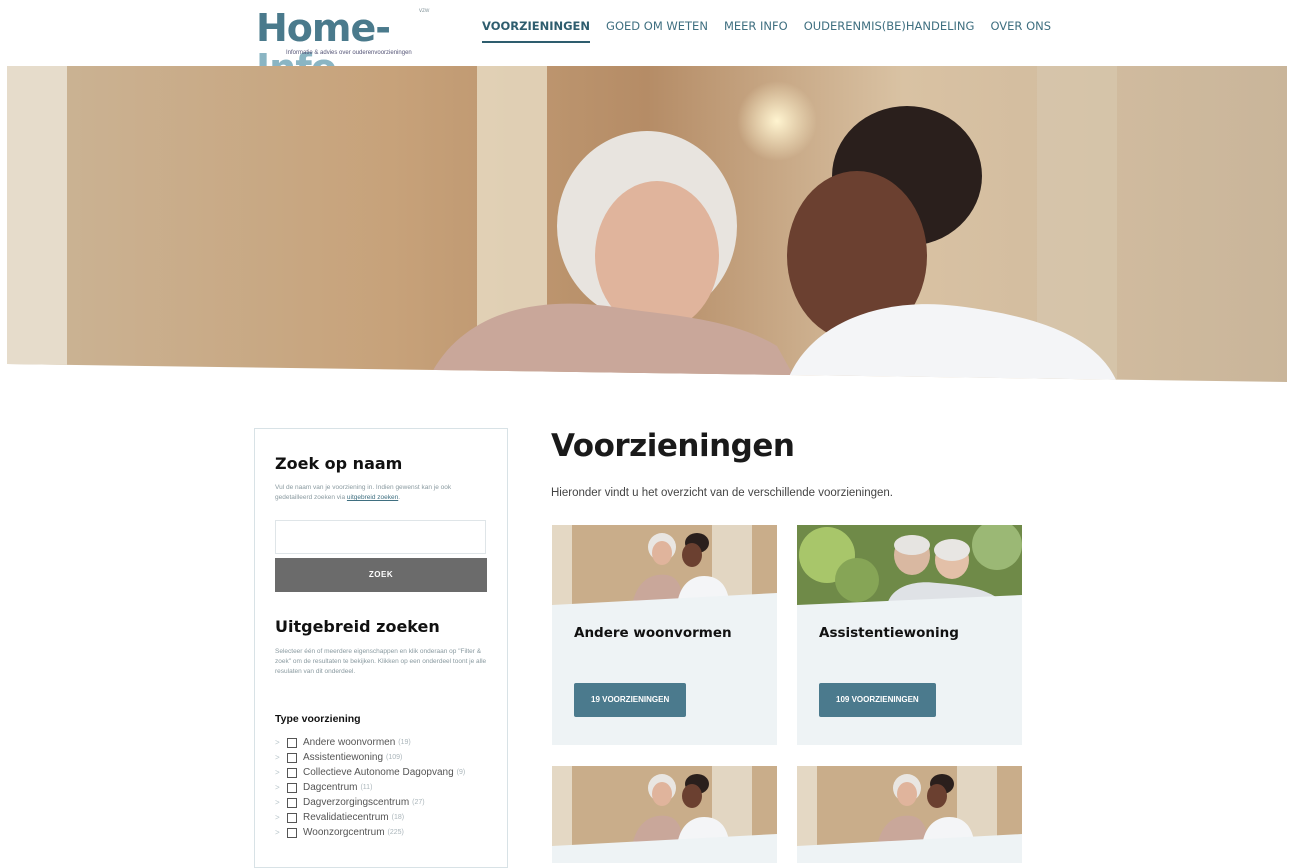 This screenshot has height=868, width=1290. What do you see at coordinates (318, 719) in the screenshot?
I see `filter-heading: Type voorziening` at bounding box center [318, 719].